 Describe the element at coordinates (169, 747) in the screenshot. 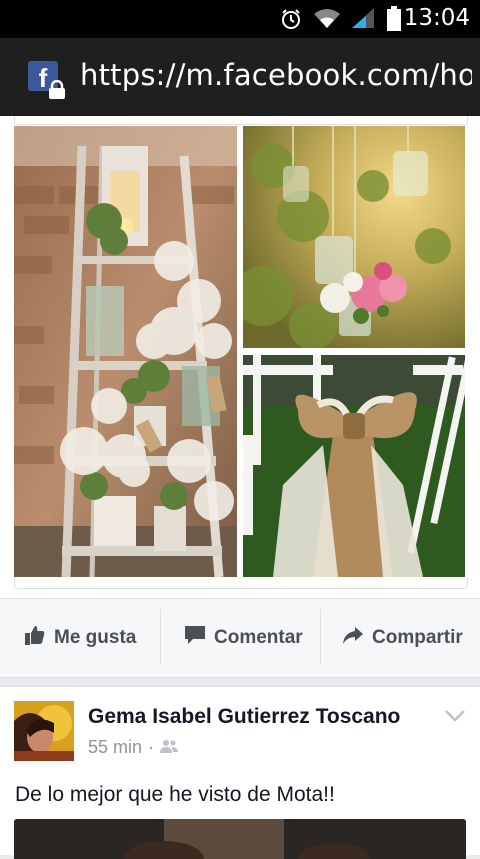

I see `friends-icon` at that location.